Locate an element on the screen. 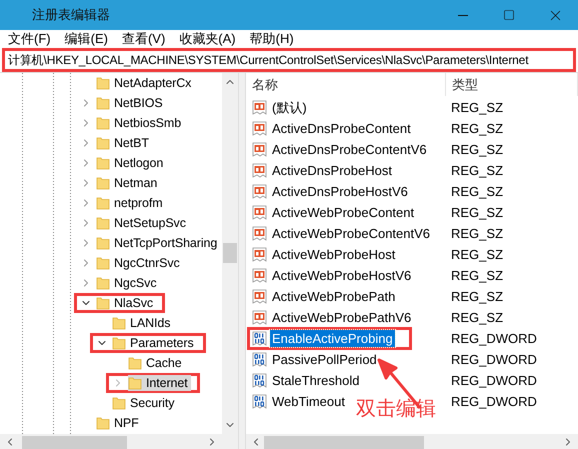 The height and width of the screenshot is (449, 578). value-name: (默认) is located at coordinates (289, 108).